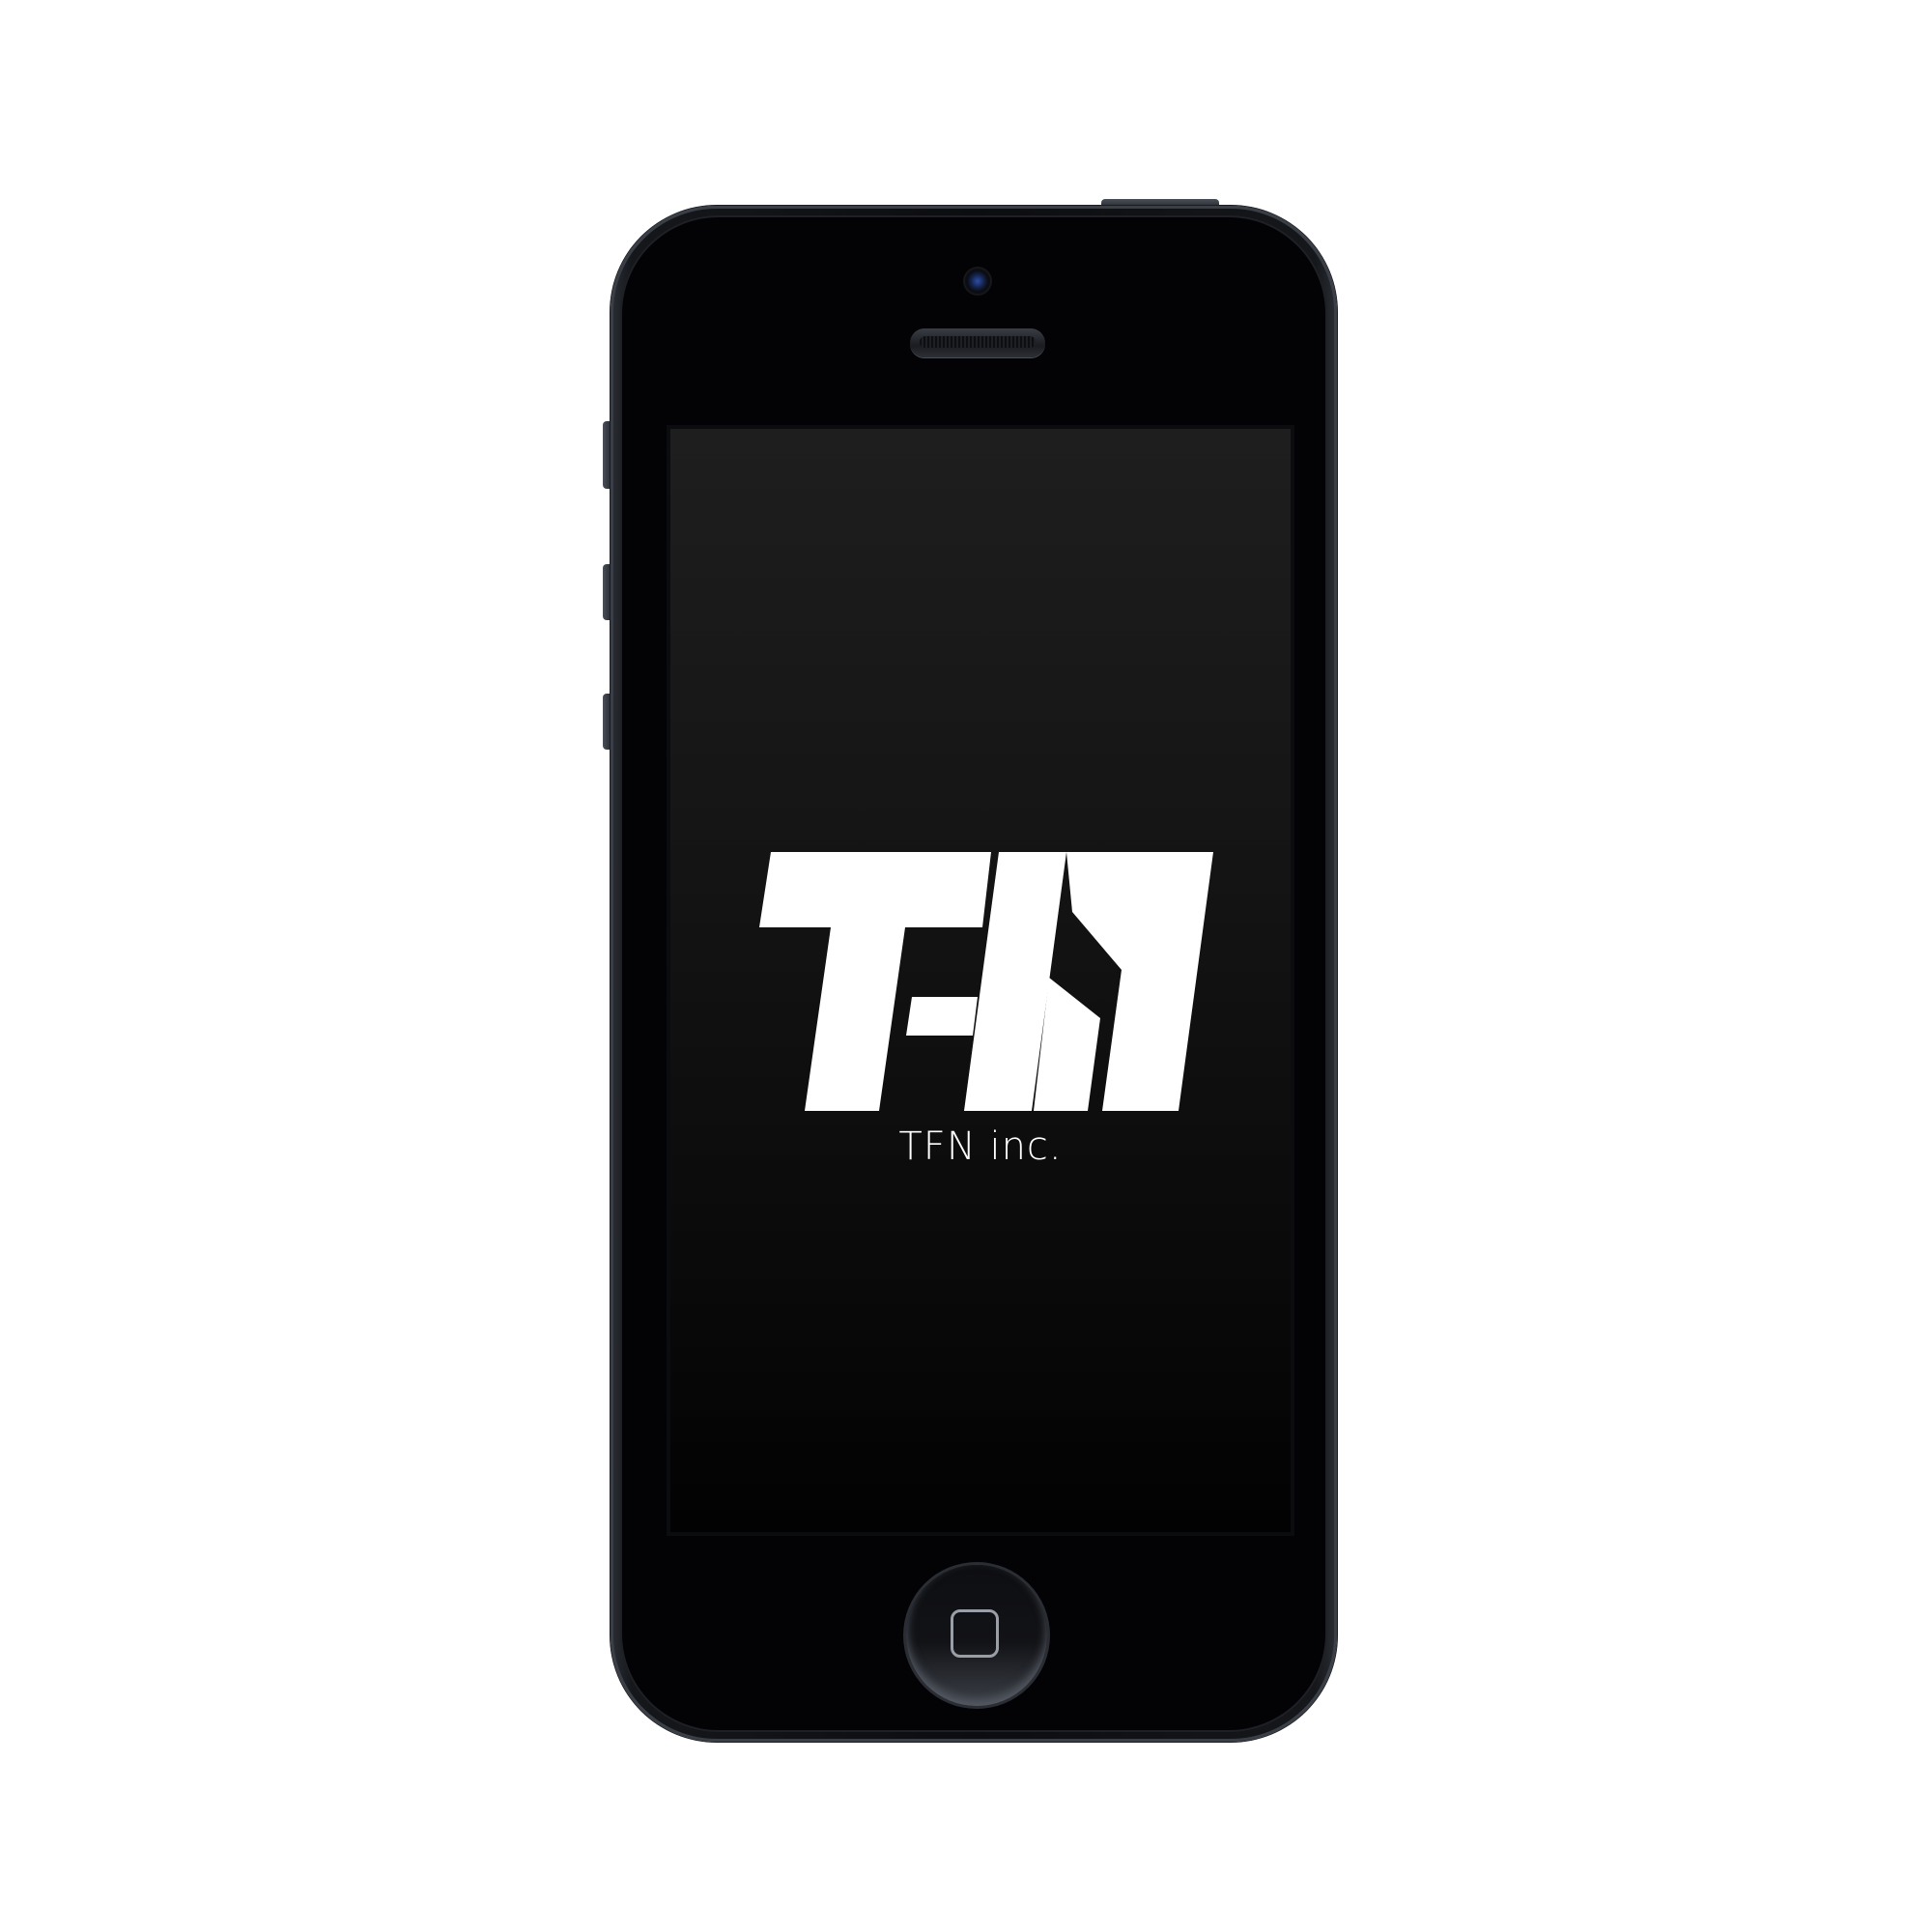  I want to click on company-name: TFN inc., so click(980, 1146).